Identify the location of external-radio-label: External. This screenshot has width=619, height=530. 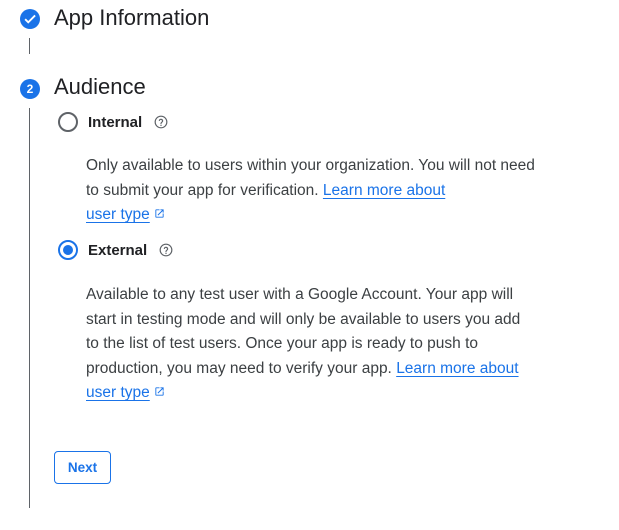
(117, 250).